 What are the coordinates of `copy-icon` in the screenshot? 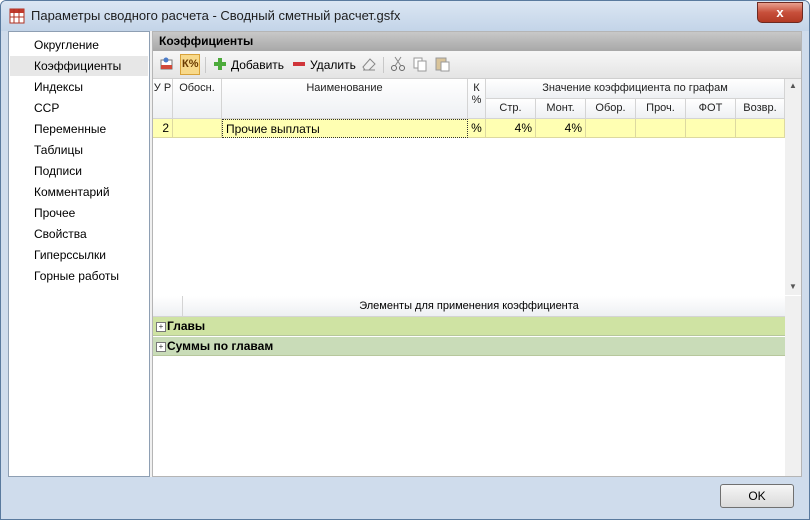 It's located at (420, 64).